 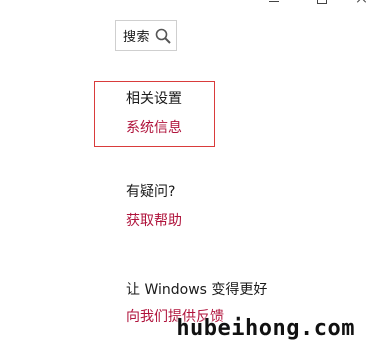 I want to click on minimize-icon, so click(x=274, y=1).